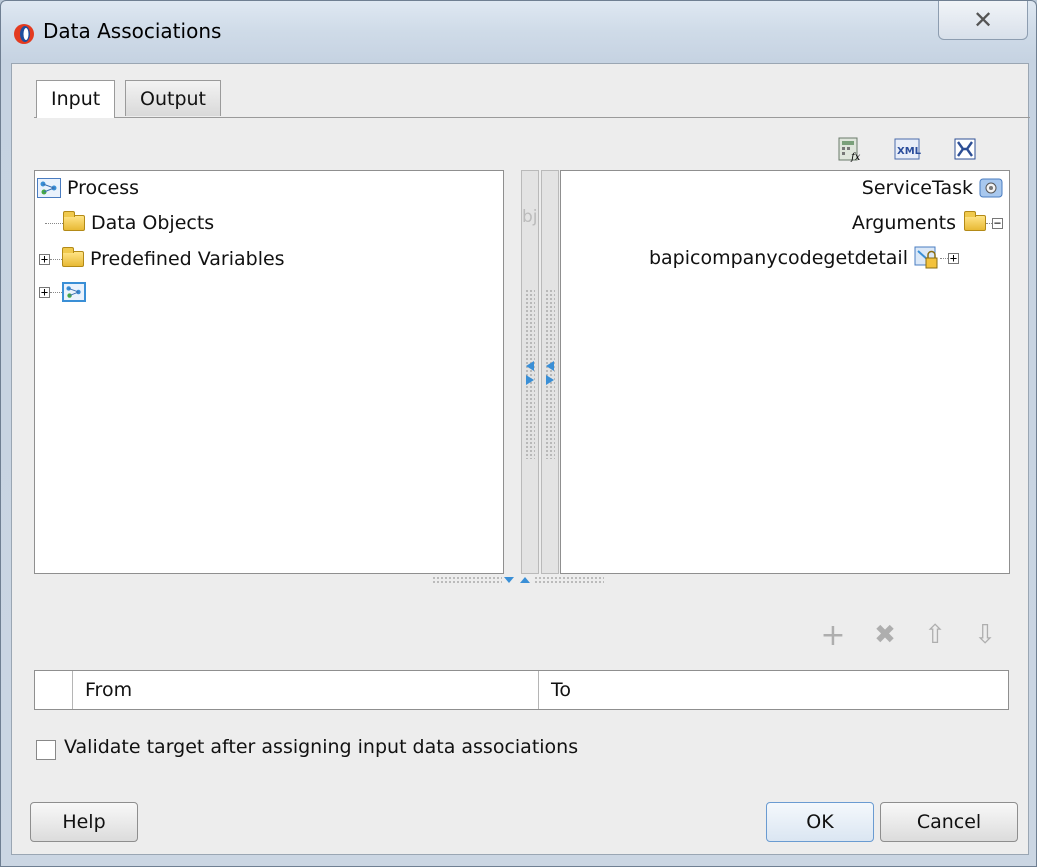 The width and height of the screenshot is (1037, 867). I want to click on tree-label-predefined-variables: Predefined Variables, so click(187, 259).